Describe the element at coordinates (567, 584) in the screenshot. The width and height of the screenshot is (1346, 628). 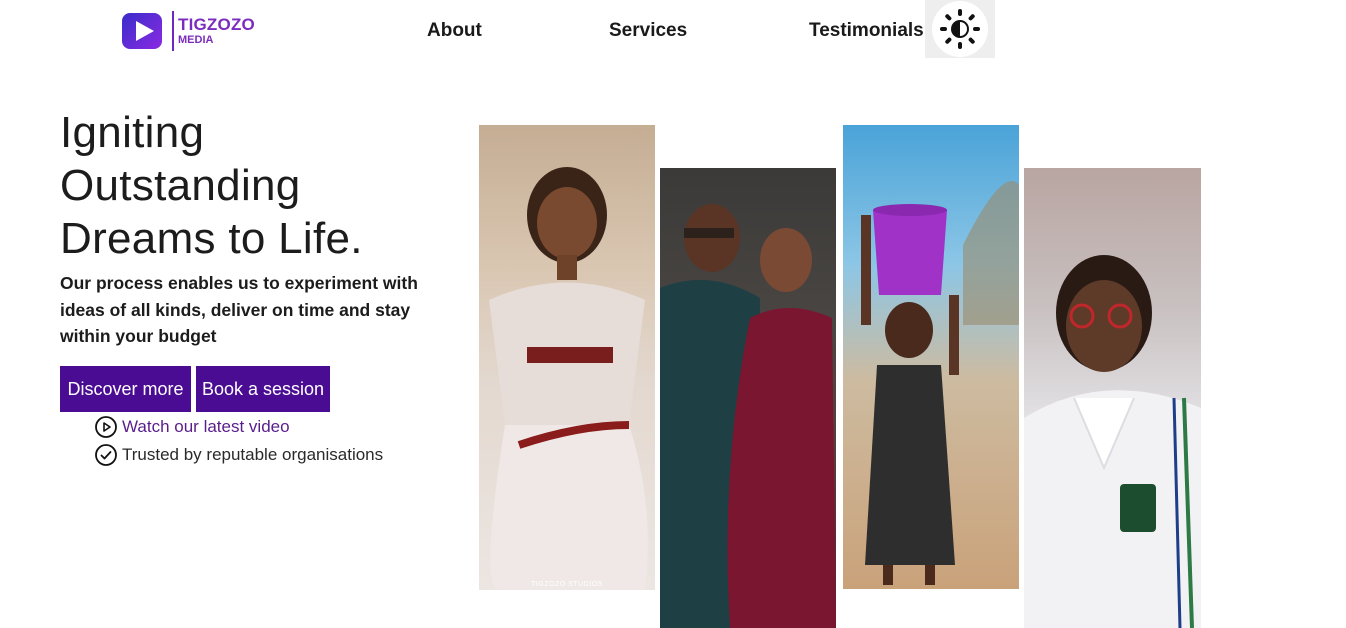
I see `photo-watermark: TIGZOZO STUDIOS` at that location.